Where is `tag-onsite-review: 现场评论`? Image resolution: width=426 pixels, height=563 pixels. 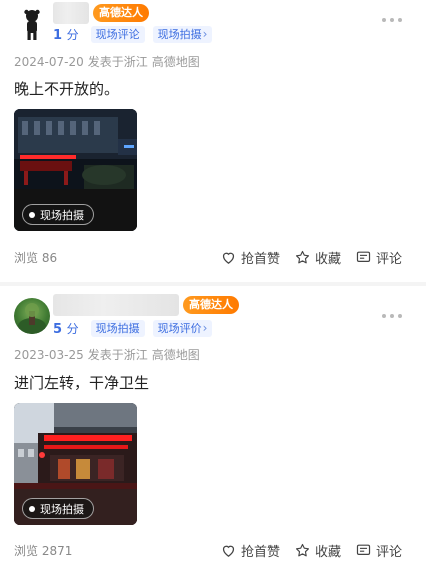 tag-onsite-review: 现场评论 is located at coordinates (117, 34).